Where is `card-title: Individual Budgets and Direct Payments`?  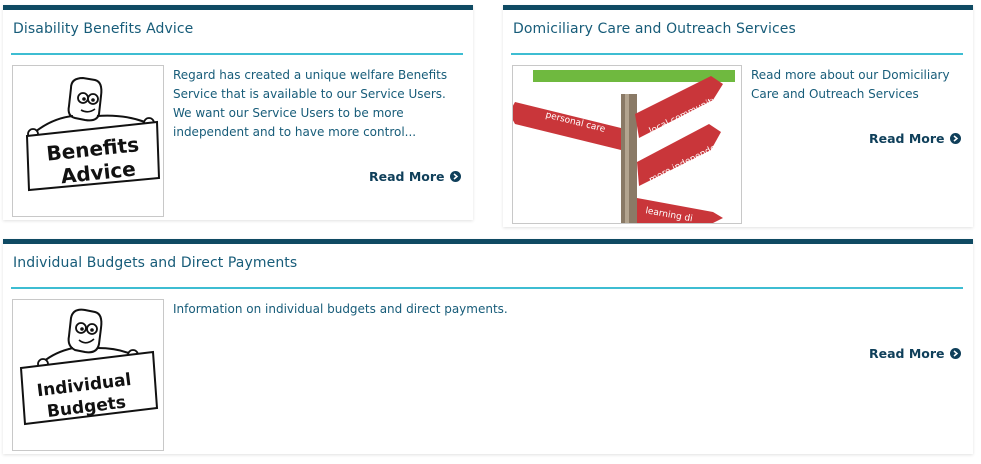 card-title: Individual Budgets and Direct Payments is located at coordinates (155, 263).